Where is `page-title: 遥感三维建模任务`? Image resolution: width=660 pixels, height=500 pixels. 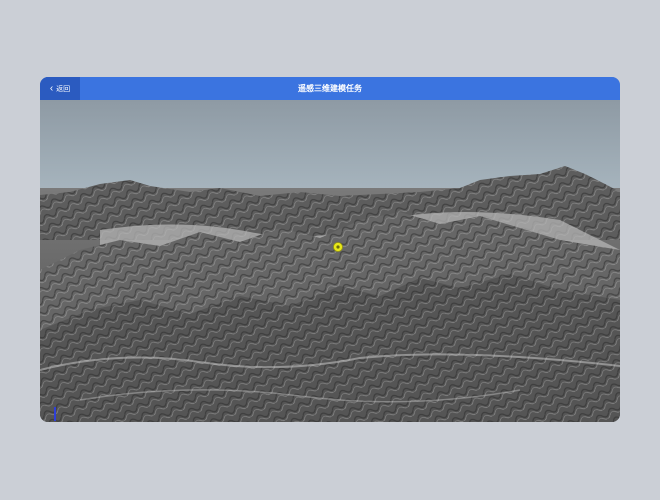 page-title: 遥感三维建模任务 is located at coordinates (330, 88).